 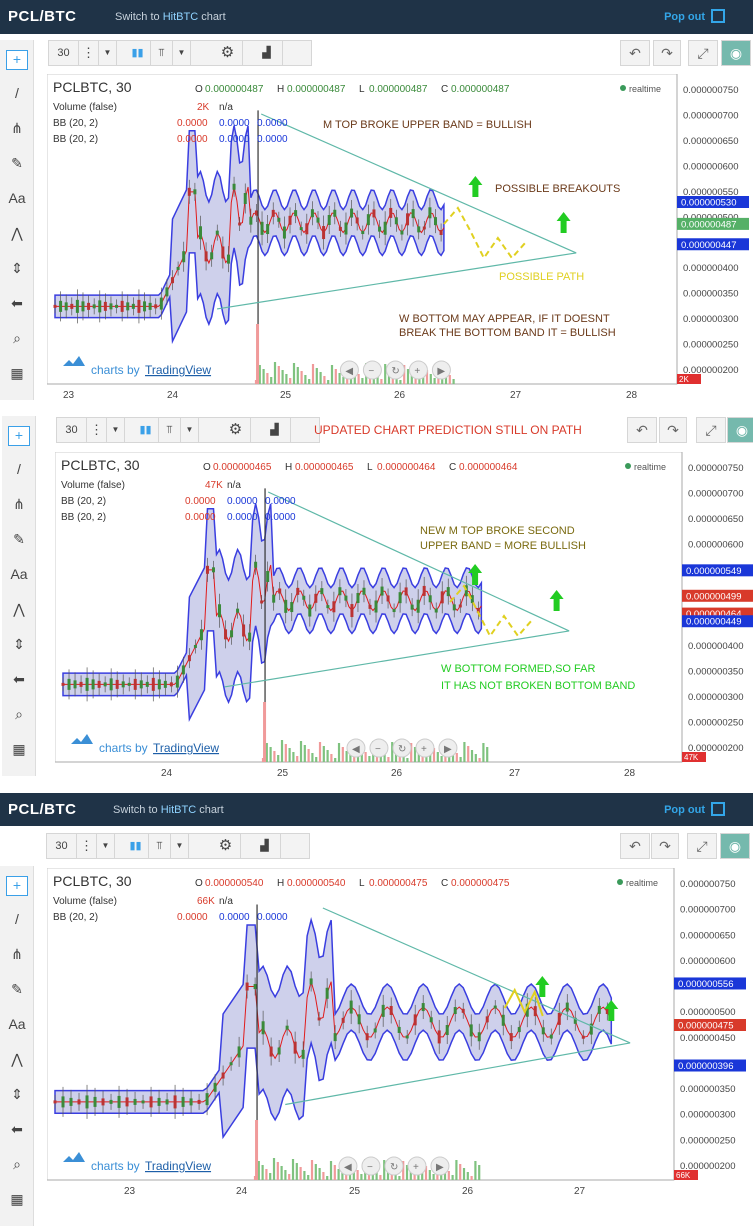 I want to click on bb-value: 0.0000, so click(x=234, y=123).